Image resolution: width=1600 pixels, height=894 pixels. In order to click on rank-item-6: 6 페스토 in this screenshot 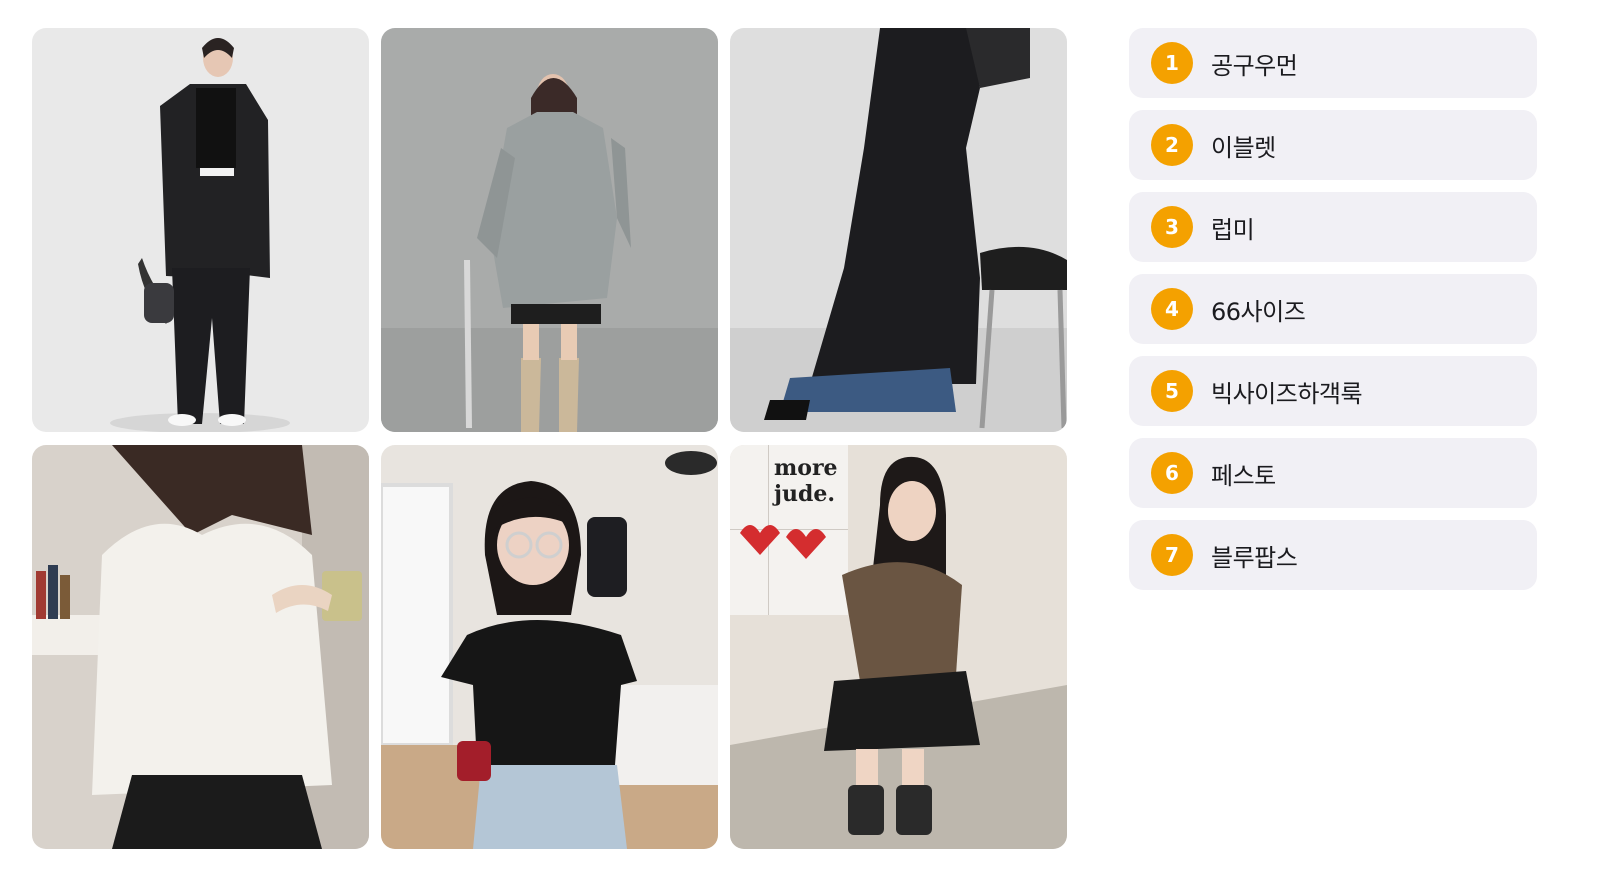, I will do `click(1333, 473)`.